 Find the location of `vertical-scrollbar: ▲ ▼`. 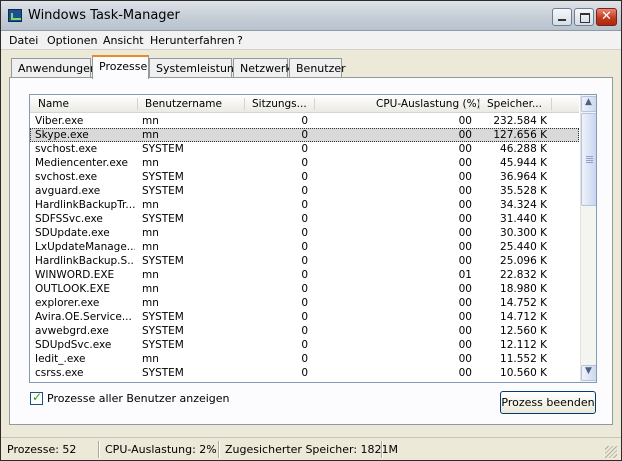

vertical-scrollbar: ▲ ▼ is located at coordinates (588, 238).